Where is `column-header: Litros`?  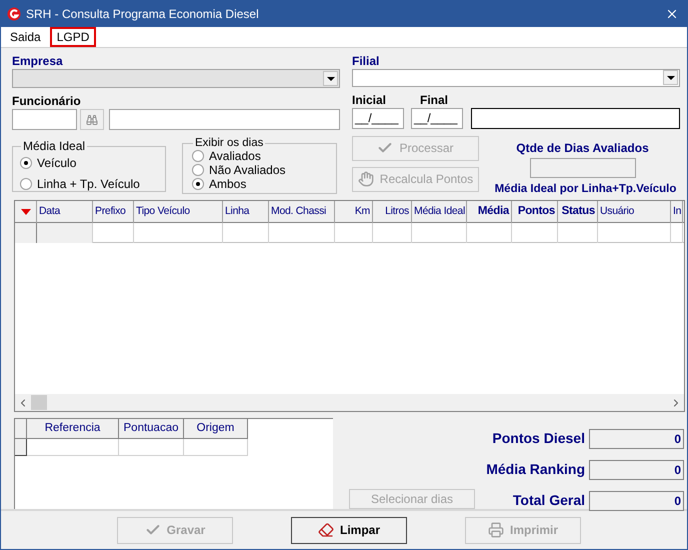 column-header: Litros is located at coordinates (392, 212).